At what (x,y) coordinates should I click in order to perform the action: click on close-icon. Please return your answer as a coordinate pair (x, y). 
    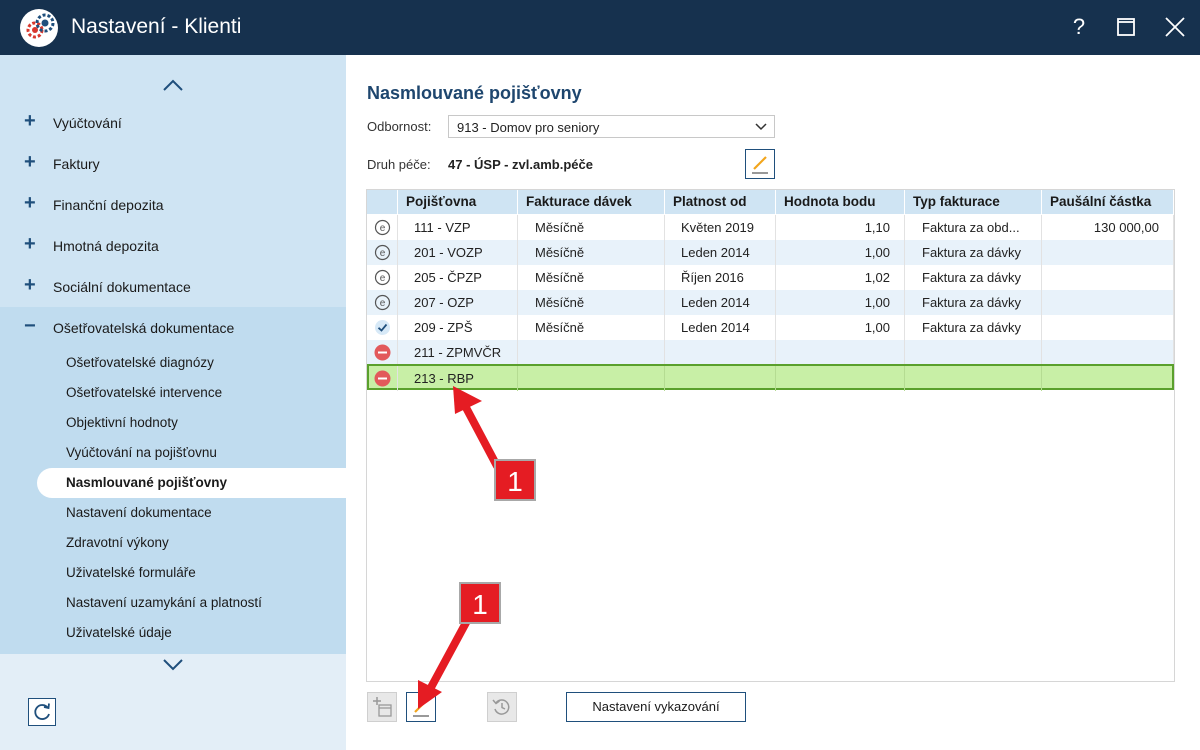
    Looking at the image, I should click on (1175, 27).